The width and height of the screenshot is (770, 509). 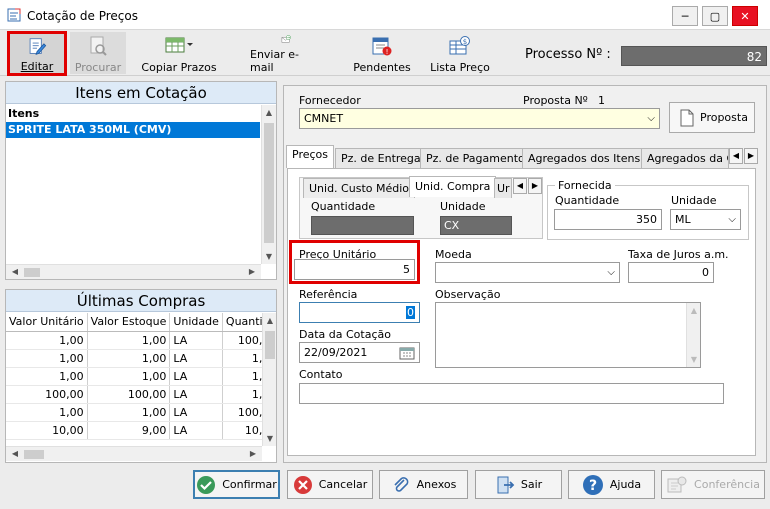 I want to click on procurar-button: Procurar, so click(x=98, y=53).